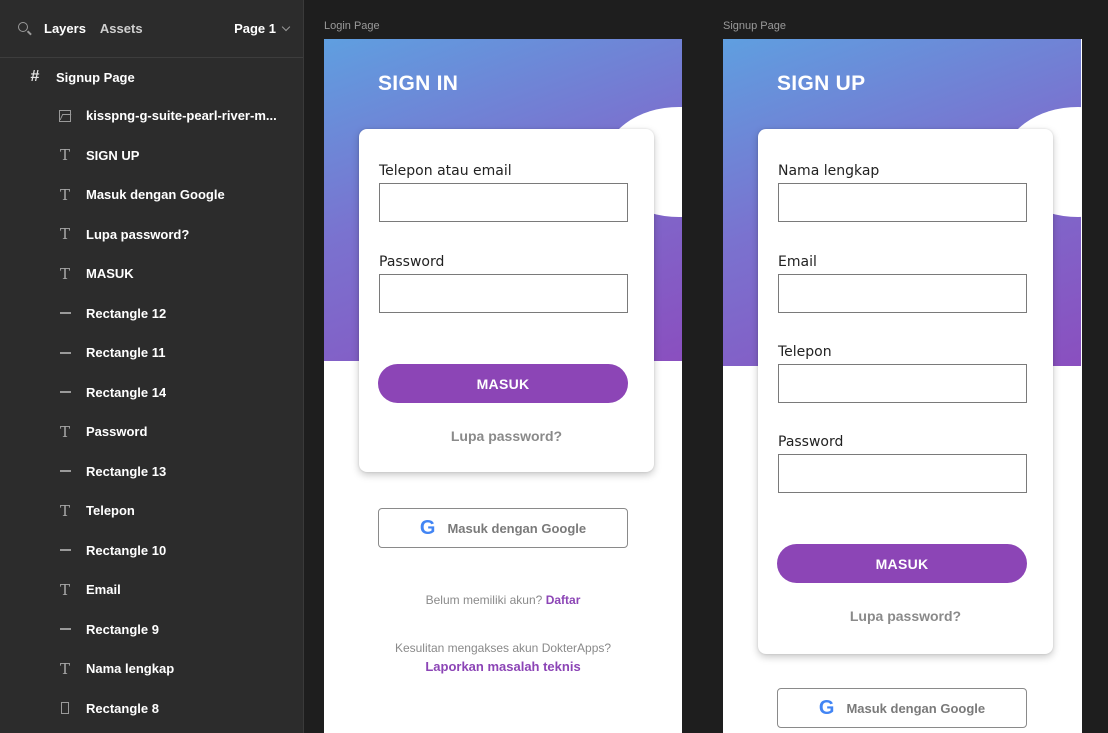  I want to click on layer-label: Nama lengkap, so click(130, 669).